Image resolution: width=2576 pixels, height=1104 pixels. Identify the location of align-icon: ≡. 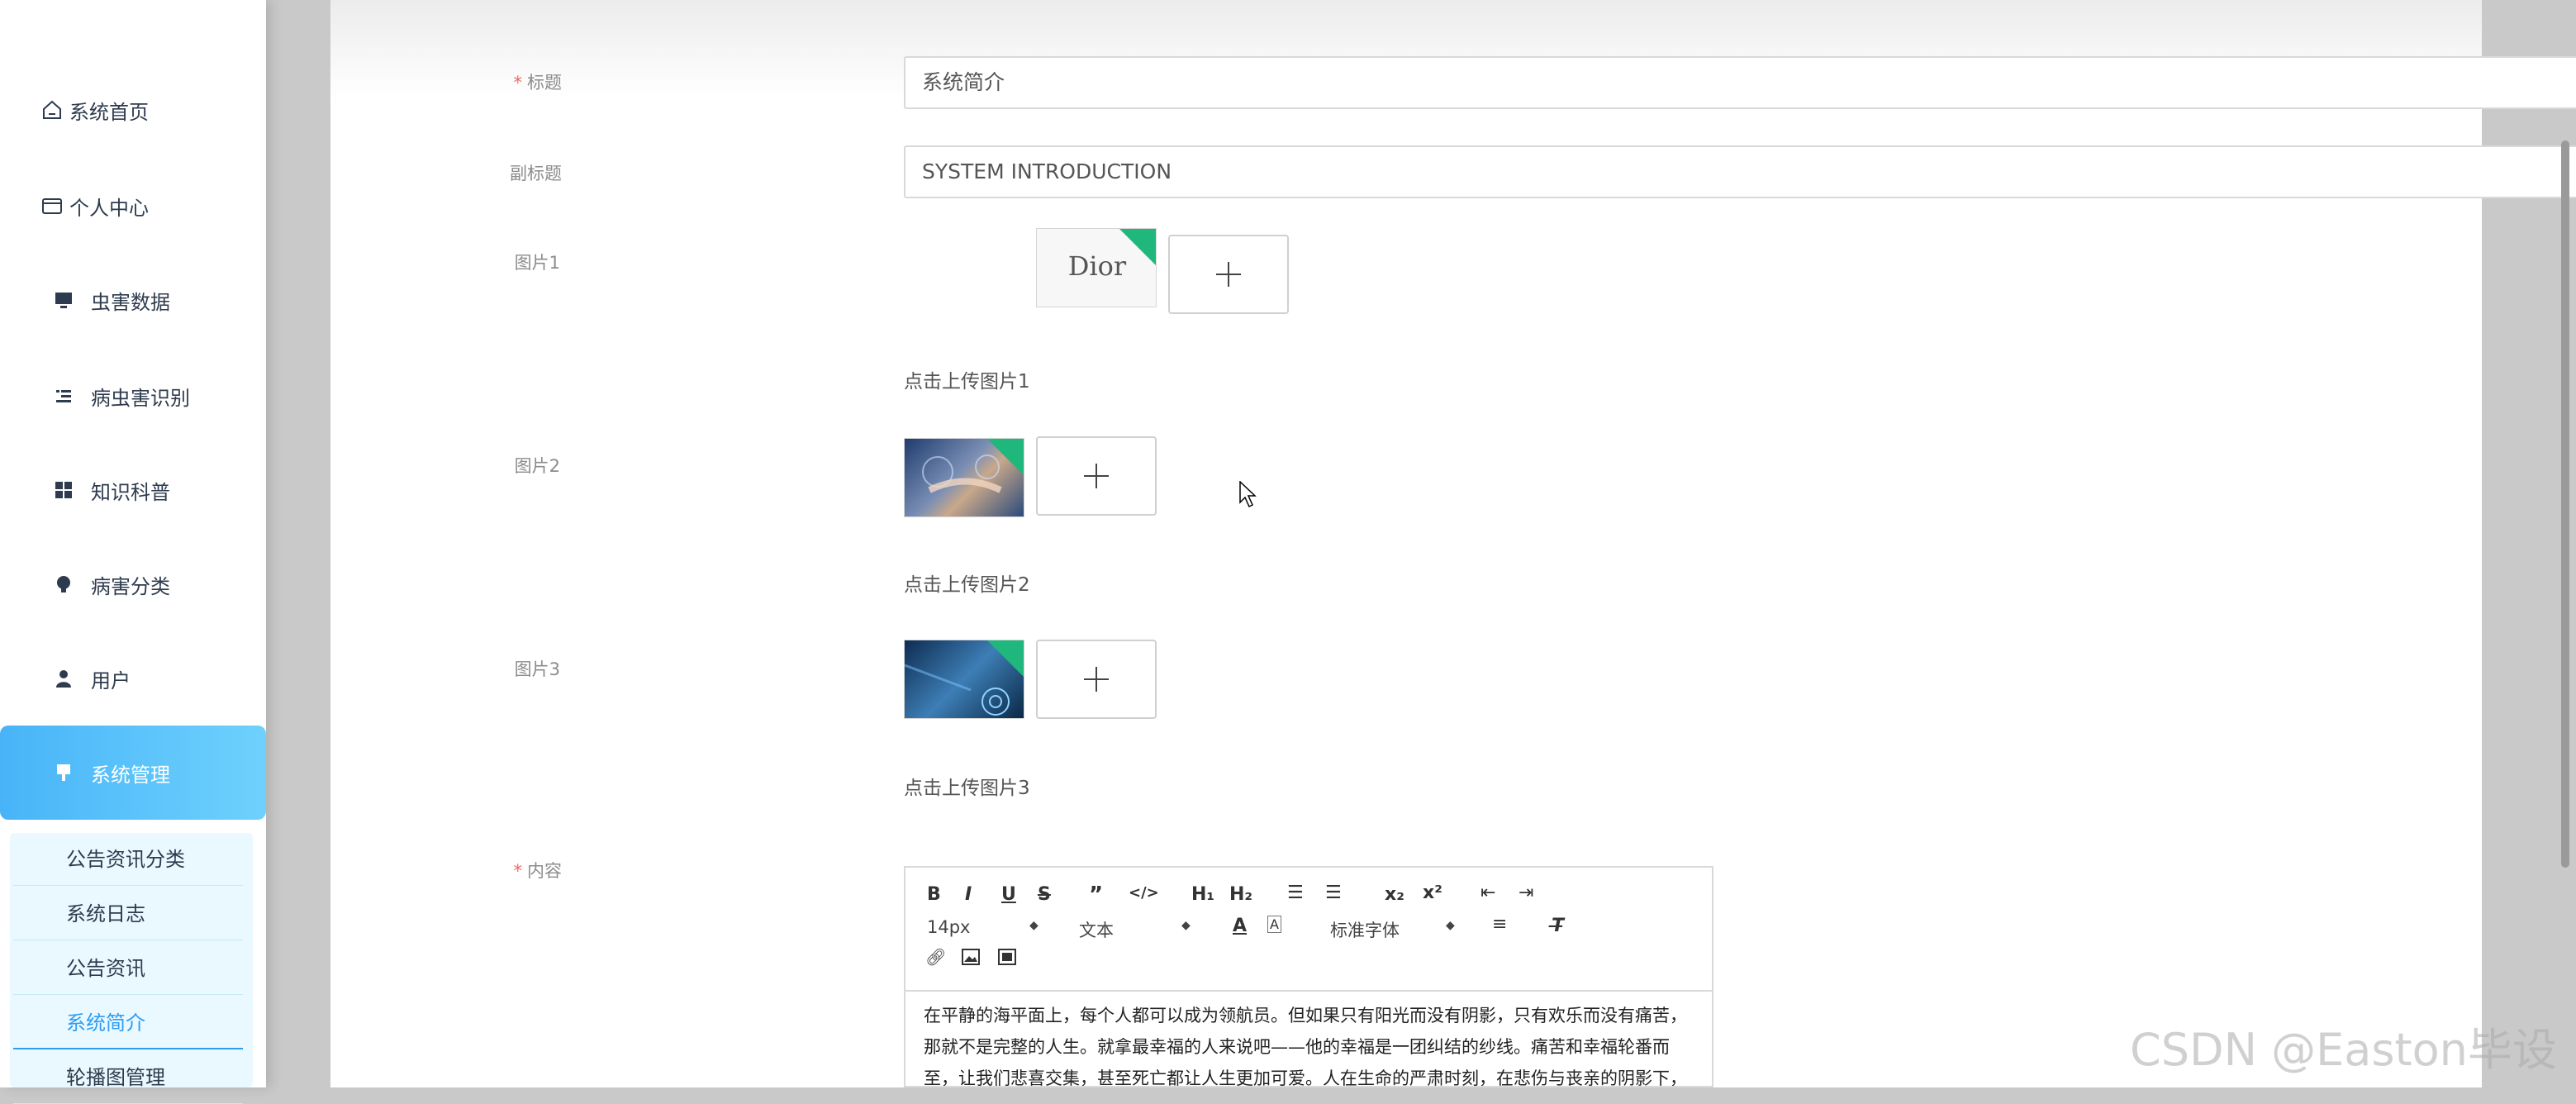
(1499, 924).